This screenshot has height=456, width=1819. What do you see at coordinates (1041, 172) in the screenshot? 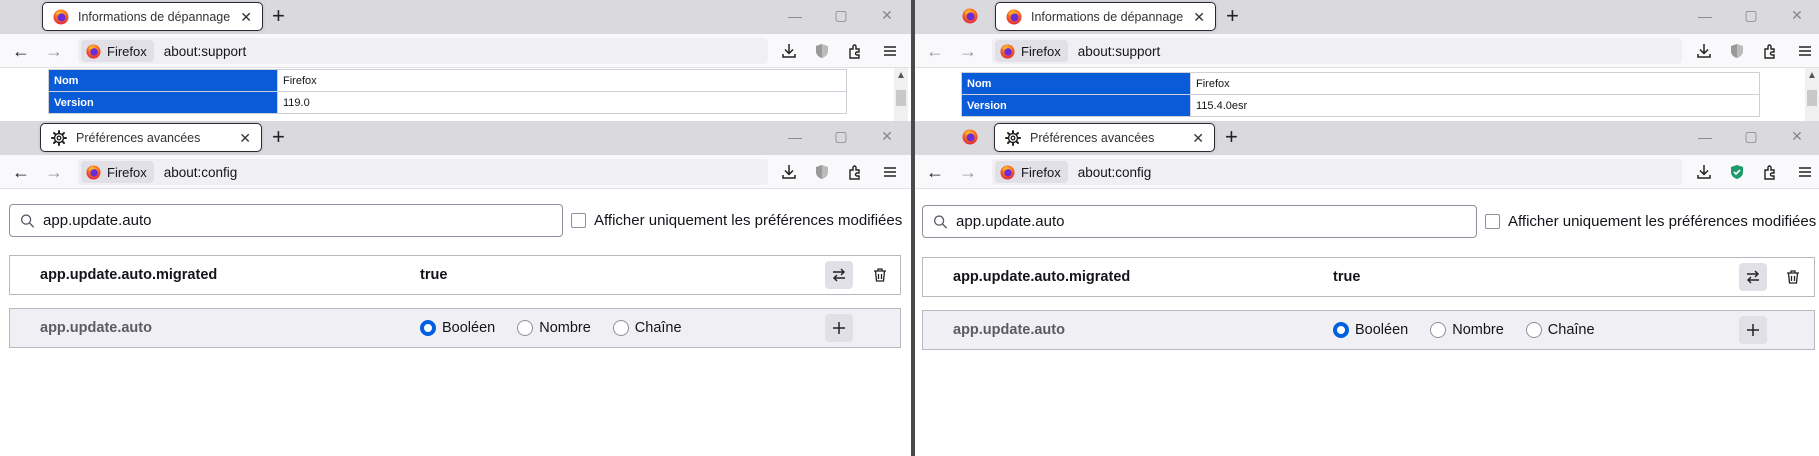
I see `identity-label: Firefox` at bounding box center [1041, 172].